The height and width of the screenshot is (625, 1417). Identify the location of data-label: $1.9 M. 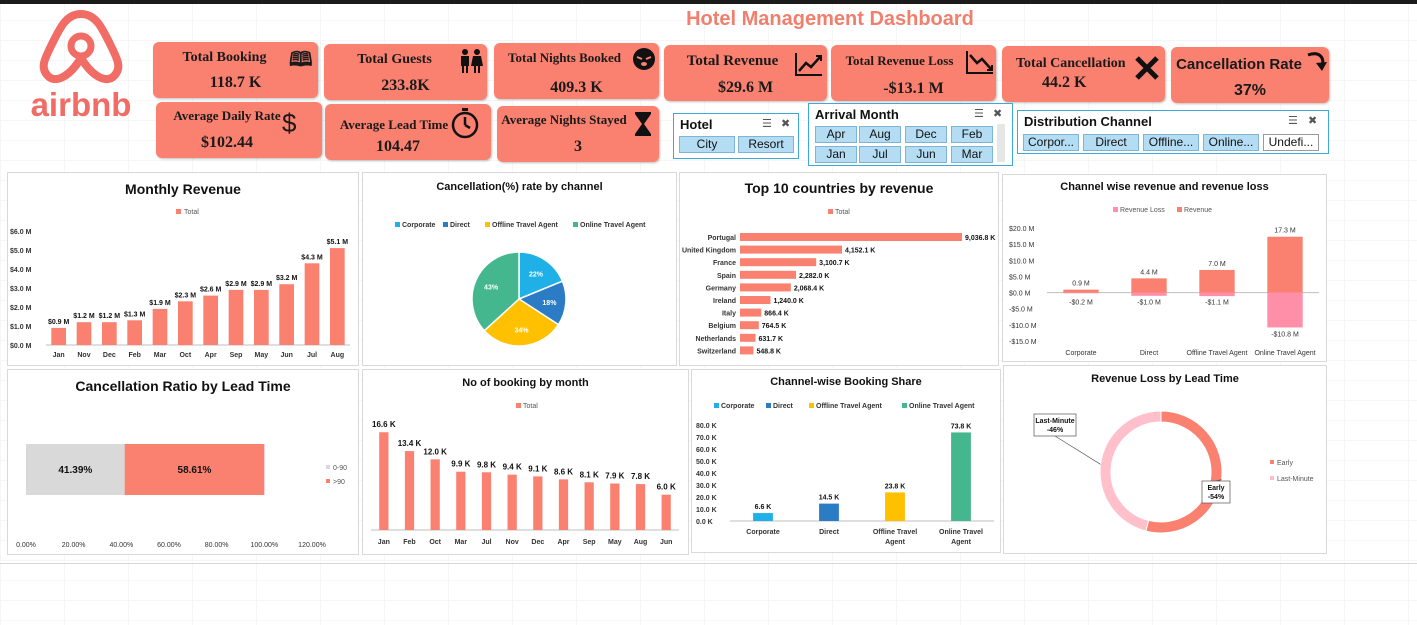
(160, 303).